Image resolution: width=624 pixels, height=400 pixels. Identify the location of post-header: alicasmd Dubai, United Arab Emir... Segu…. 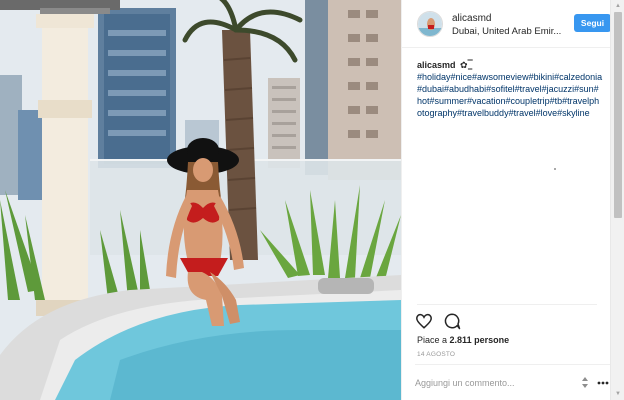
(506, 24).